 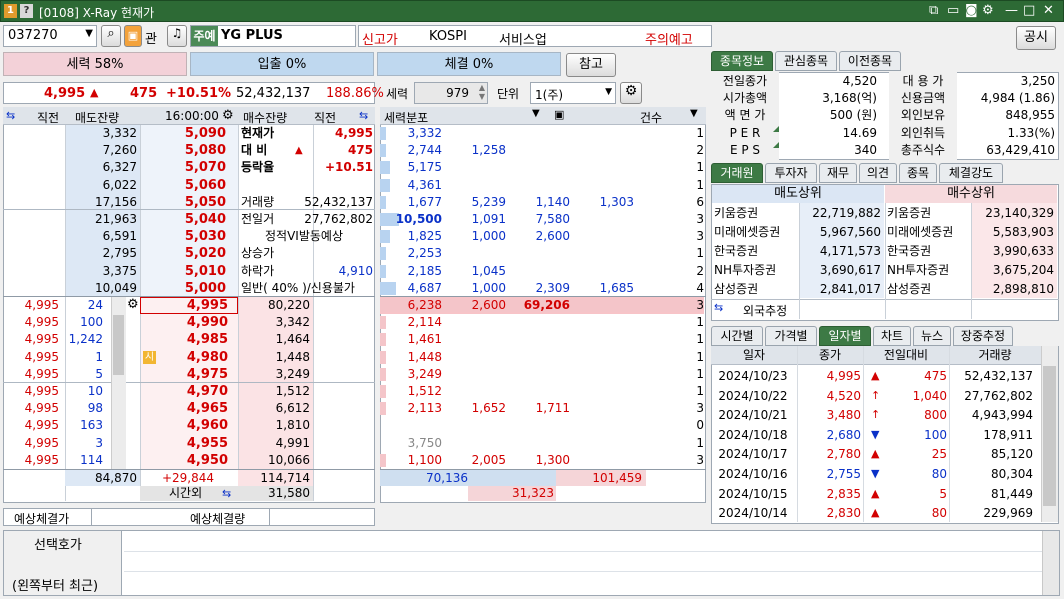 What do you see at coordinates (397, 94) in the screenshot?
I see `power-label: 세력` at bounding box center [397, 94].